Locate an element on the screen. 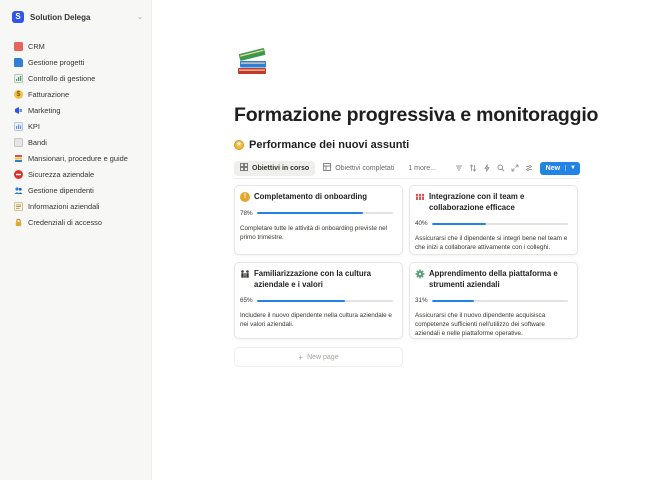 The height and width of the screenshot is (480, 660). workspace-name: Solution Delega is located at coordinates (60, 17).